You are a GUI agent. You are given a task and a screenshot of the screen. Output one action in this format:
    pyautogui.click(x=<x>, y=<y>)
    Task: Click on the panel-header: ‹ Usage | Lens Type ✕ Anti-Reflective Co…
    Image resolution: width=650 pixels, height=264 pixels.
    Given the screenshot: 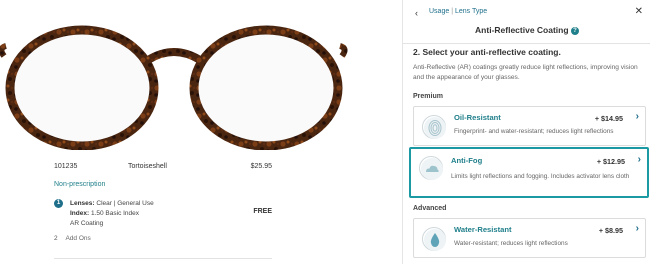 What is the action you would take?
    pyautogui.click(x=526, y=22)
    